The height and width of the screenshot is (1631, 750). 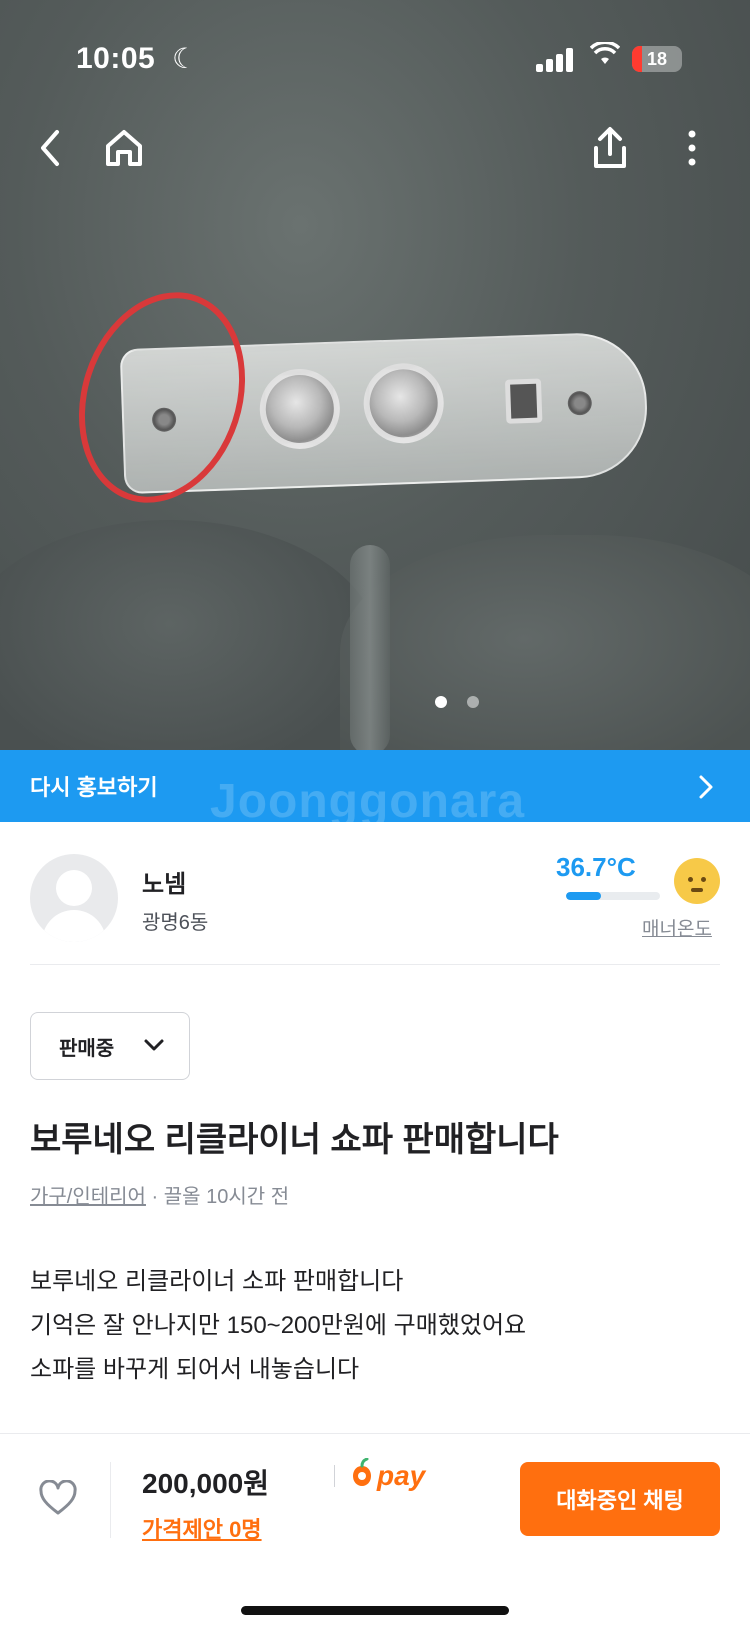 I want to click on back-arrow-icon, so click(x=50, y=148).